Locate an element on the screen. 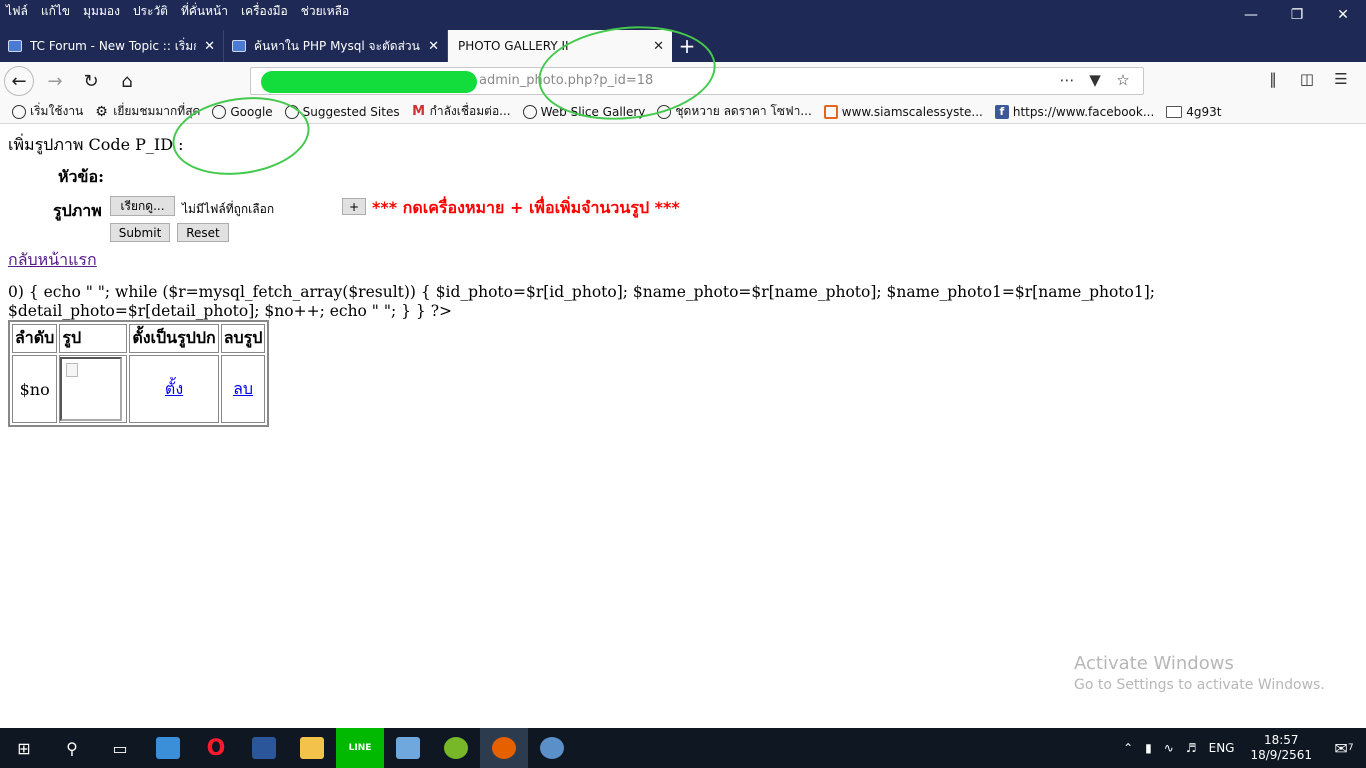  gmail-icon: M is located at coordinates (419, 111).